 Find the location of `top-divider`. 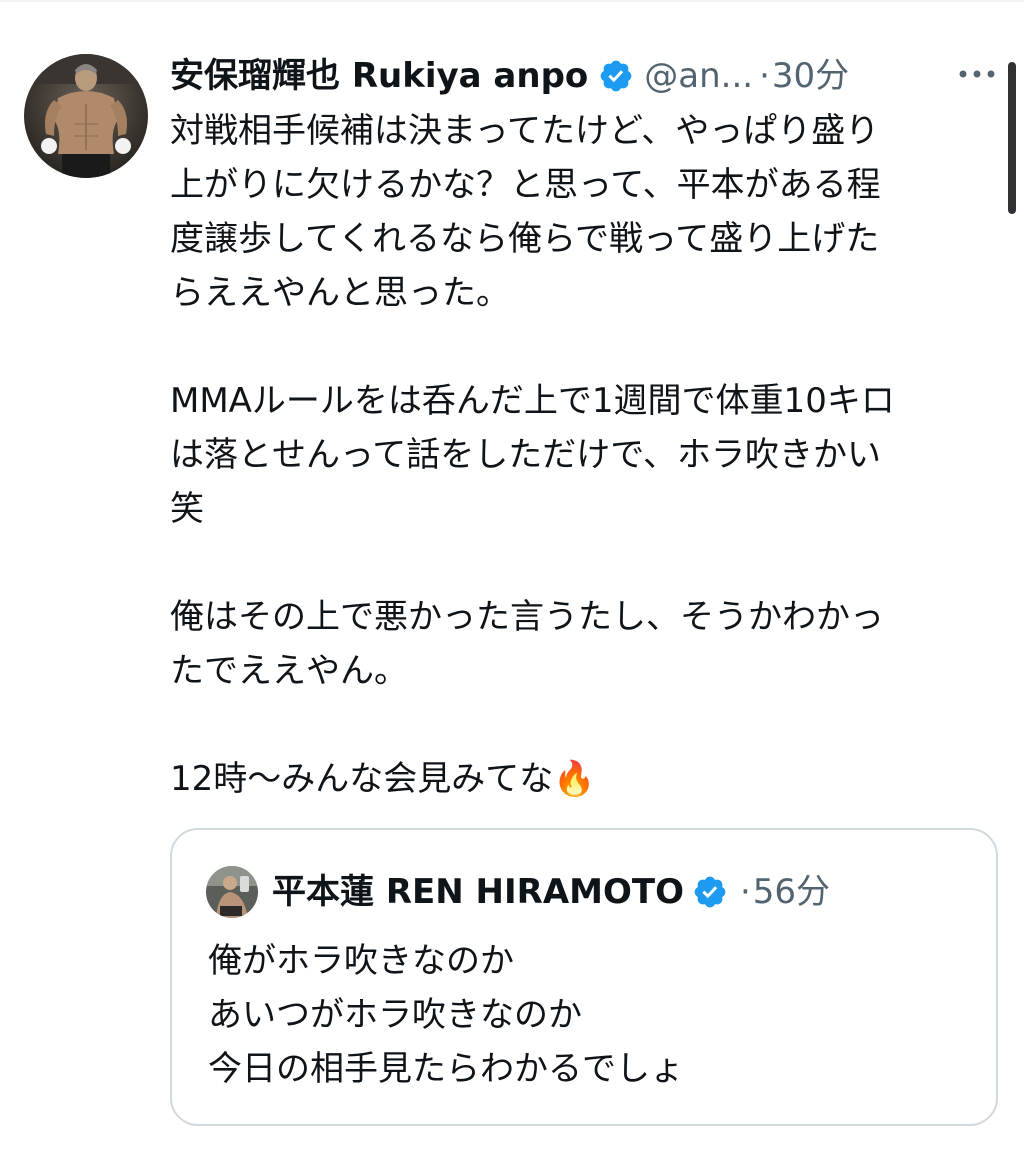

top-divider is located at coordinates (512, 1).